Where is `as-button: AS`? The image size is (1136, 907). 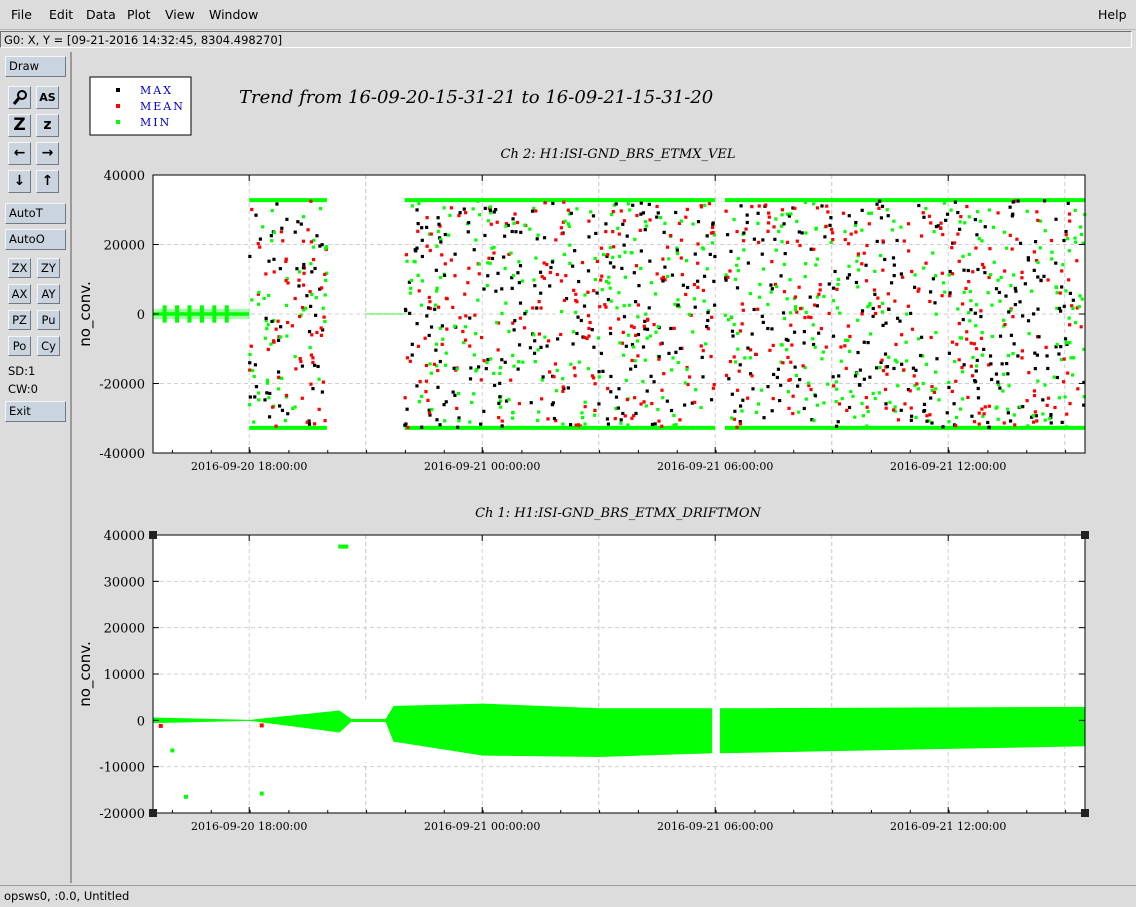
as-button: AS is located at coordinates (47, 97).